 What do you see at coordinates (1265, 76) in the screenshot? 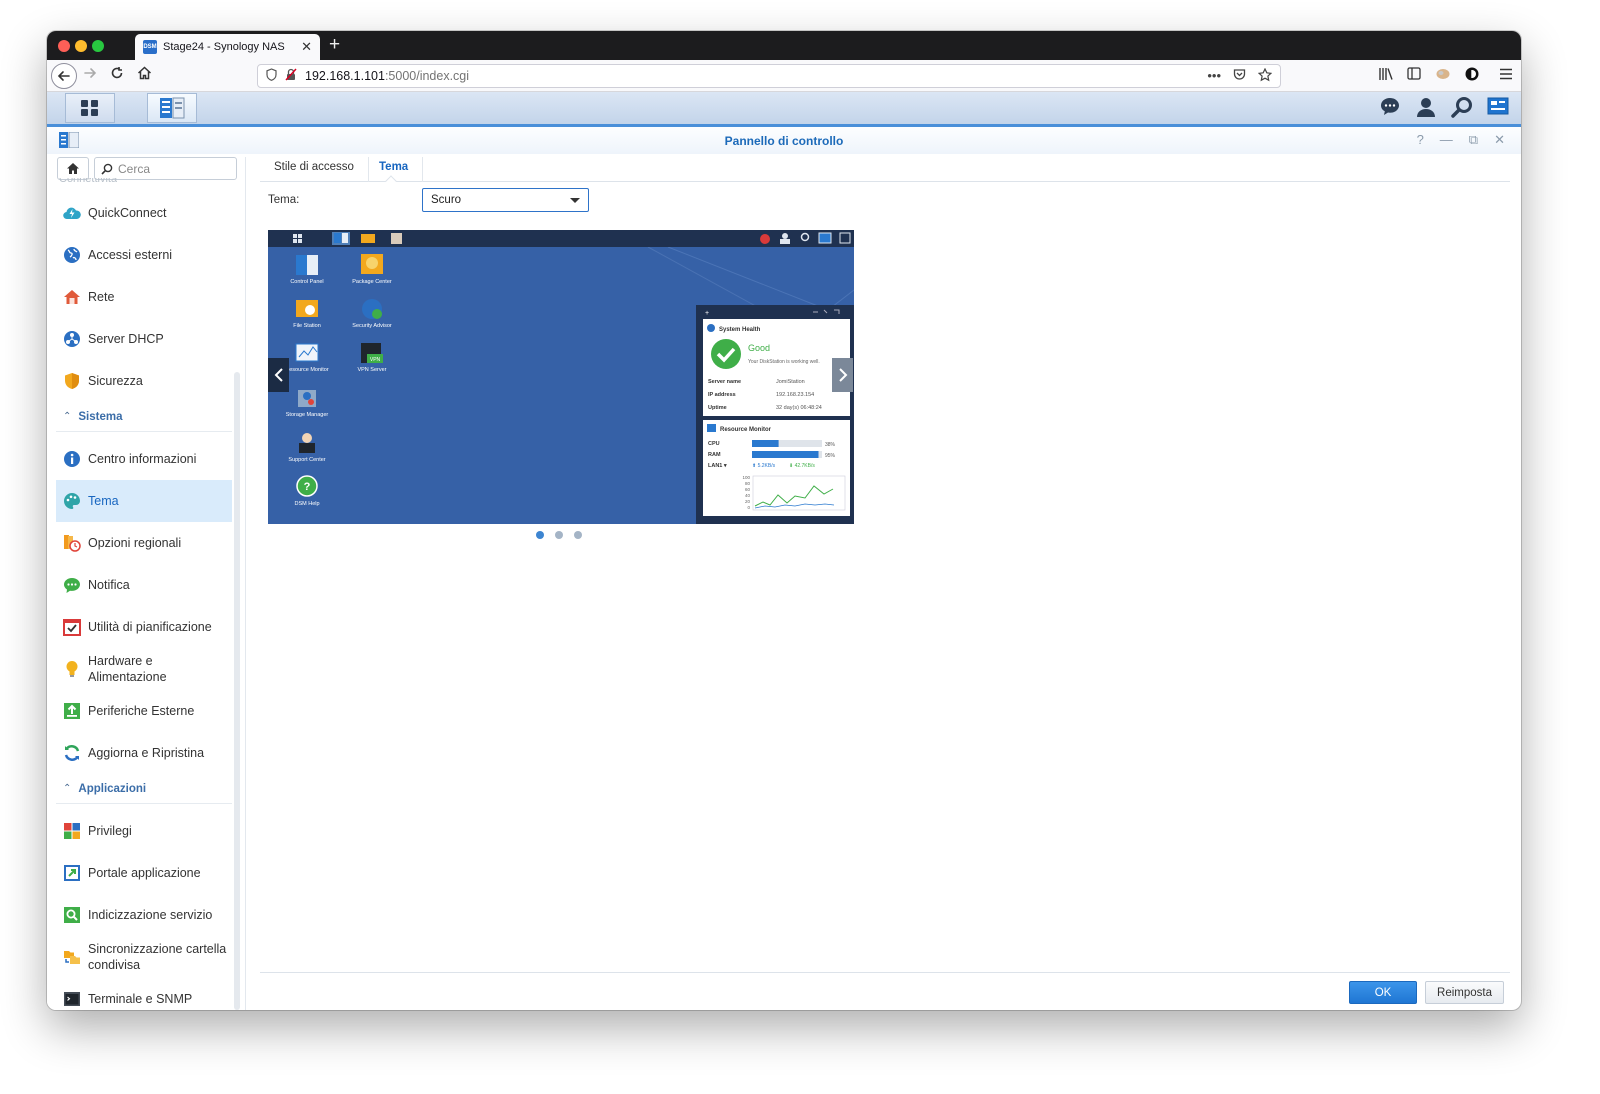
I see `bookmark-star-icon` at bounding box center [1265, 76].